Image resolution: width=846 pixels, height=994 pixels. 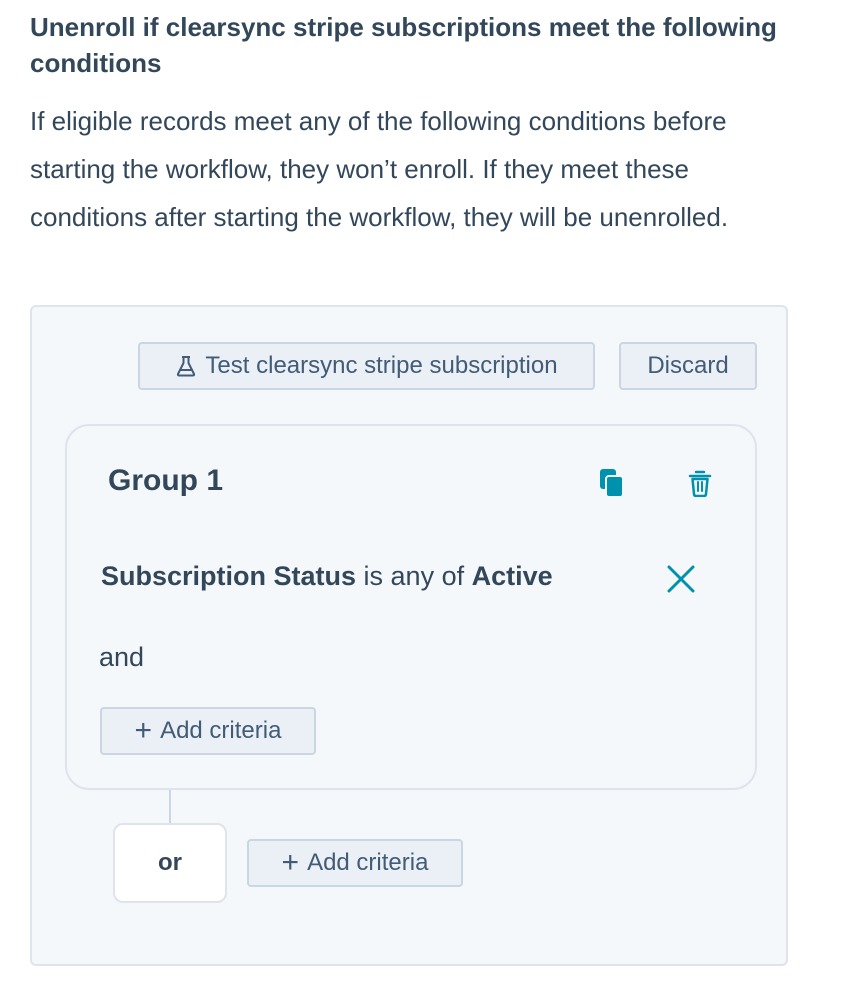 What do you see at coordinates (612, 483) in the screenshot?
I see `copy-icon` at bounding box center [612, 483].